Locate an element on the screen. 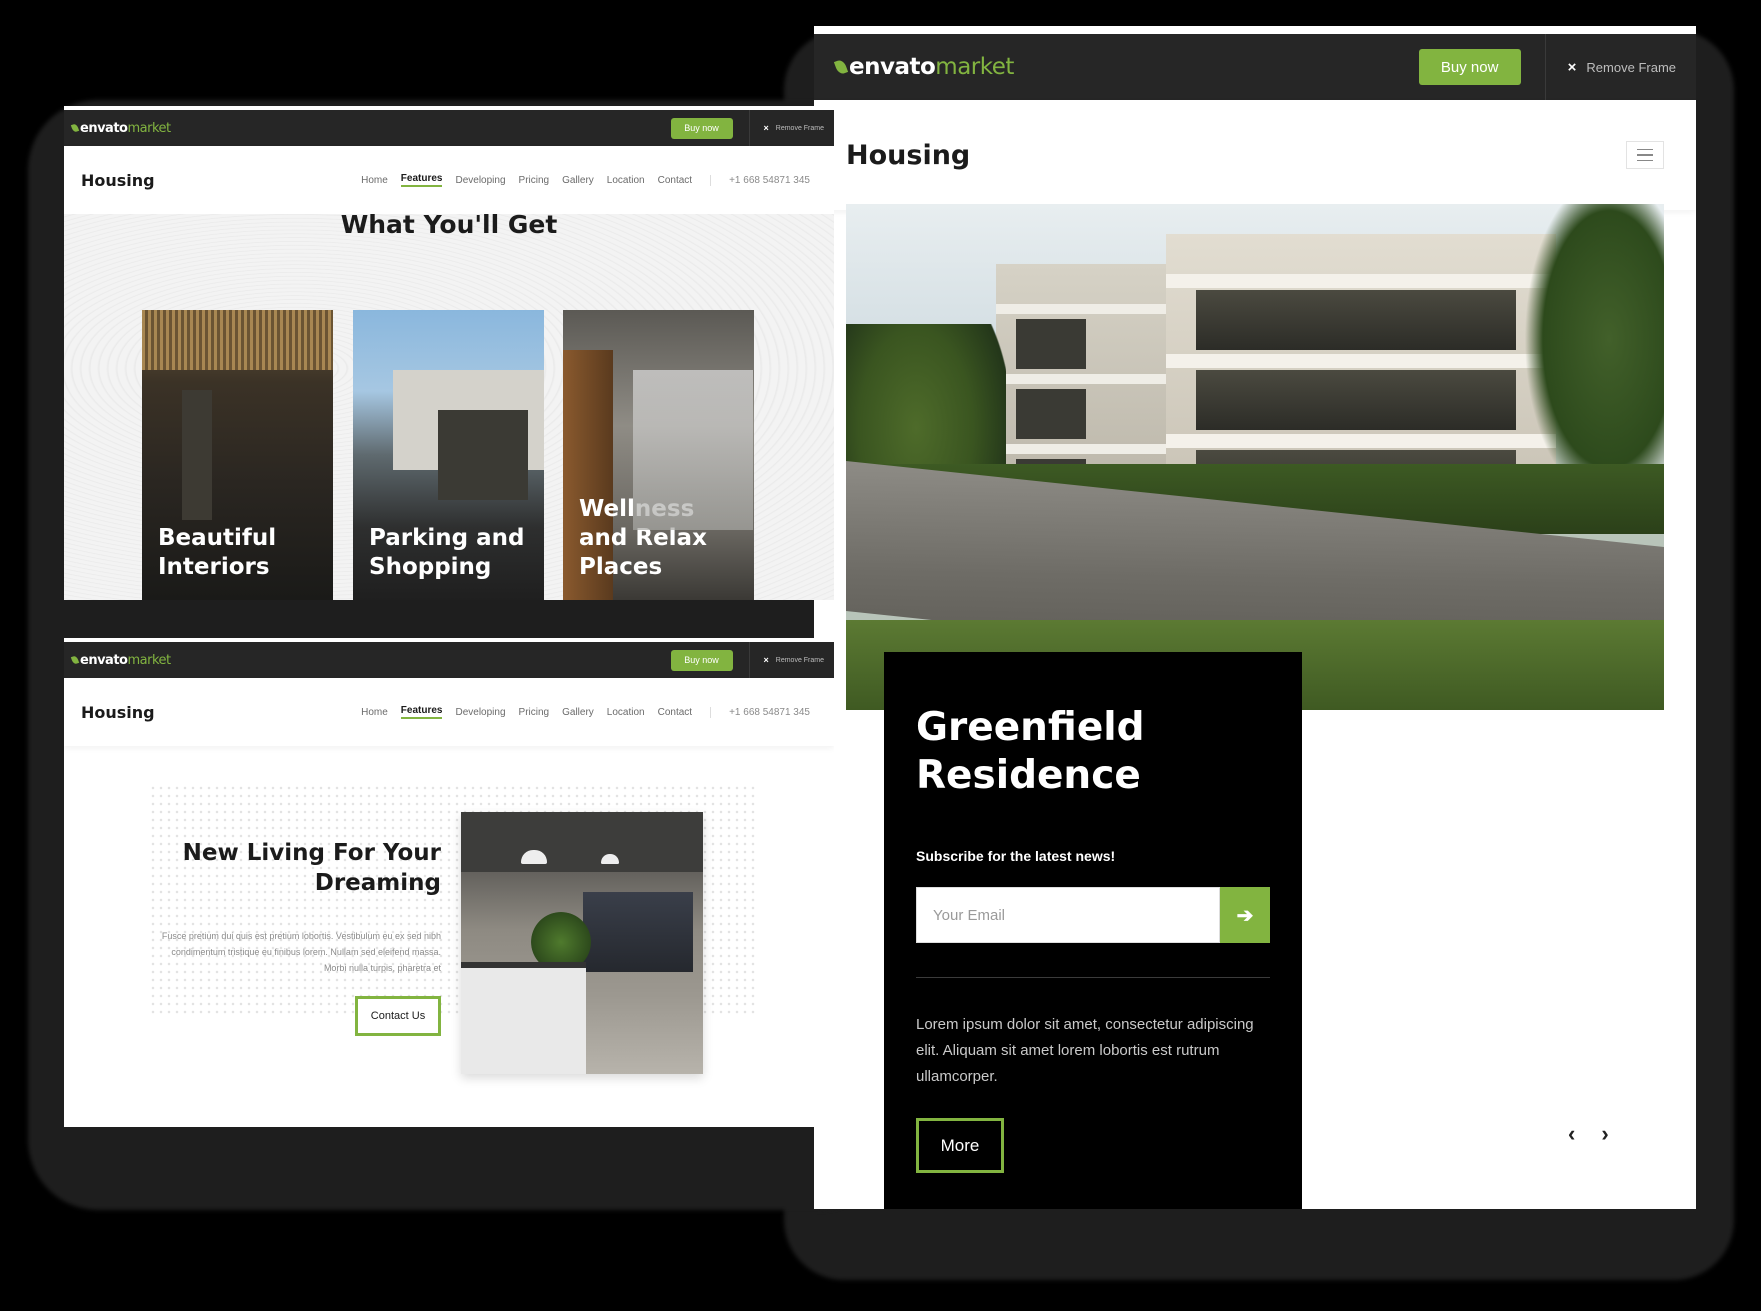 Image resolution: width=1761 pixels, height=1311 pixels. features-heading: What You'll Get is located at coordinates (449, 224).